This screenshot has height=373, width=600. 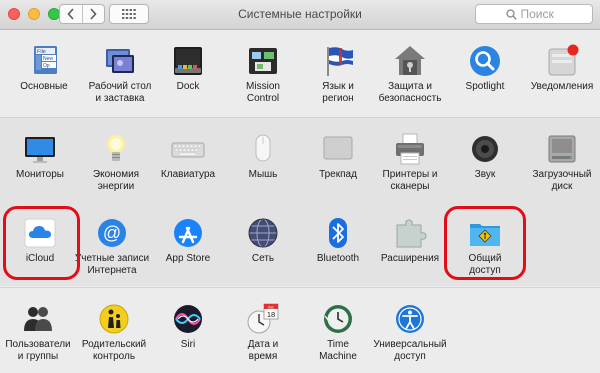 I want to click on back-button, so click(x=71, y=14).